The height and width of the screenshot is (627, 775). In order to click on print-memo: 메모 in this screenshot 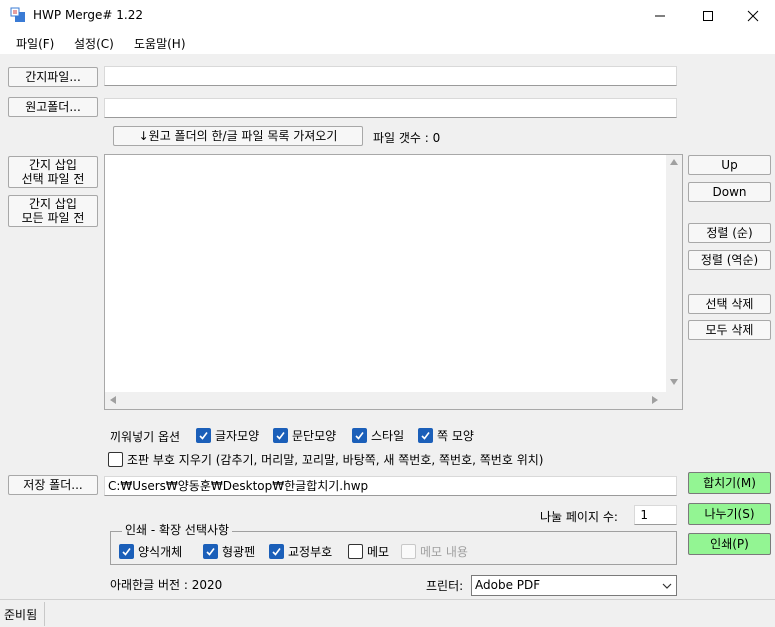, I will do `click(368, 551)`.